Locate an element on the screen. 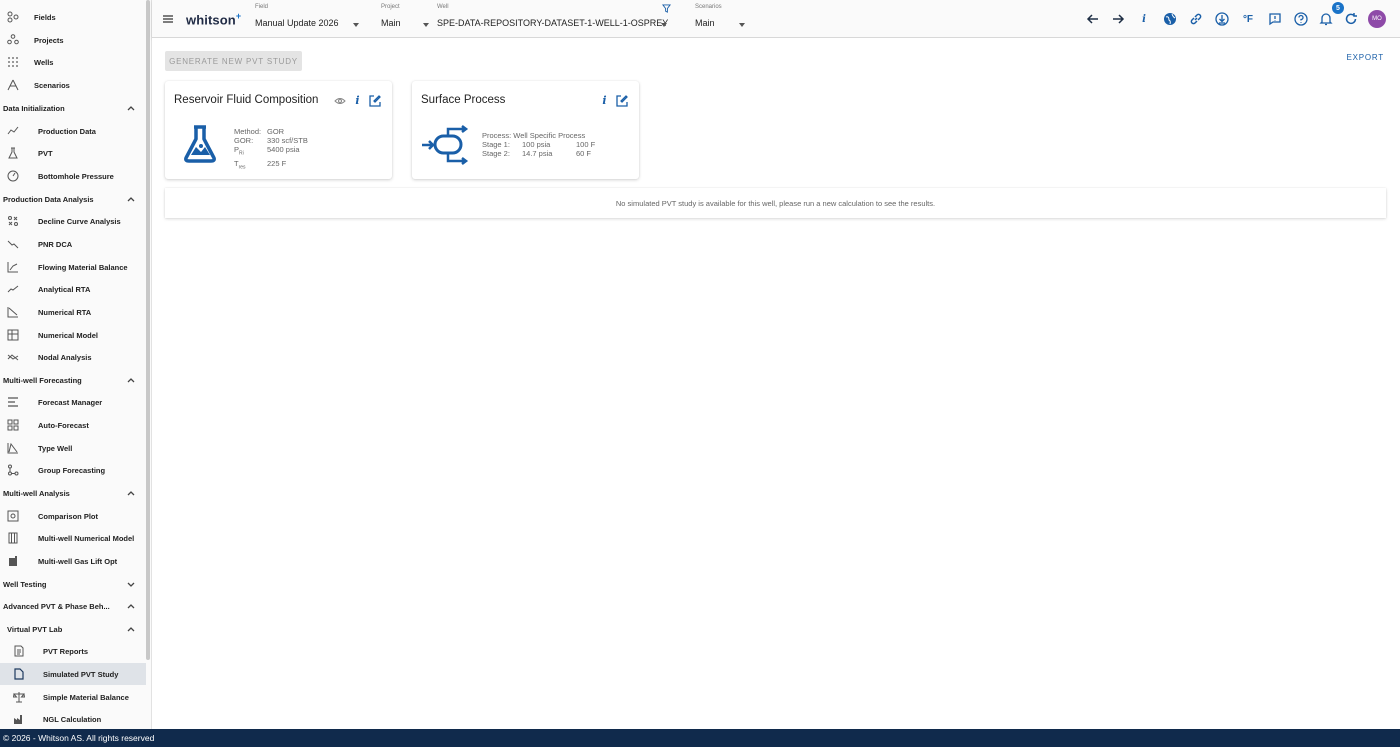 The image size is (1400, 747). sidebar-item-multi-well-numerical-model: Multi-well Numerical Model is located at coordinates (73, 538).